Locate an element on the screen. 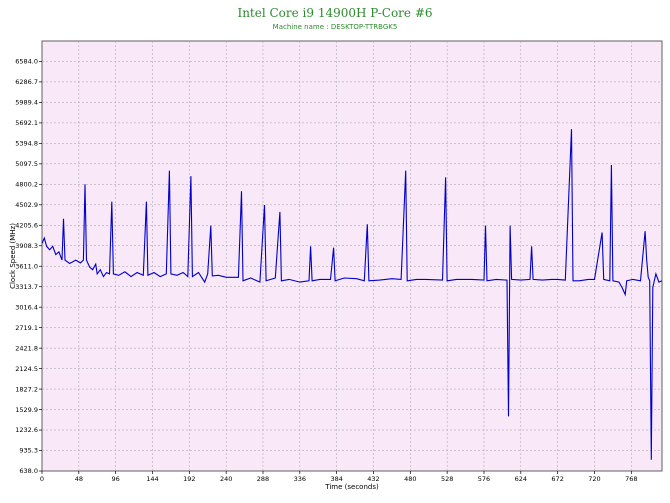  y-tick-label: 935.3 is located at coordinates (28, 451).